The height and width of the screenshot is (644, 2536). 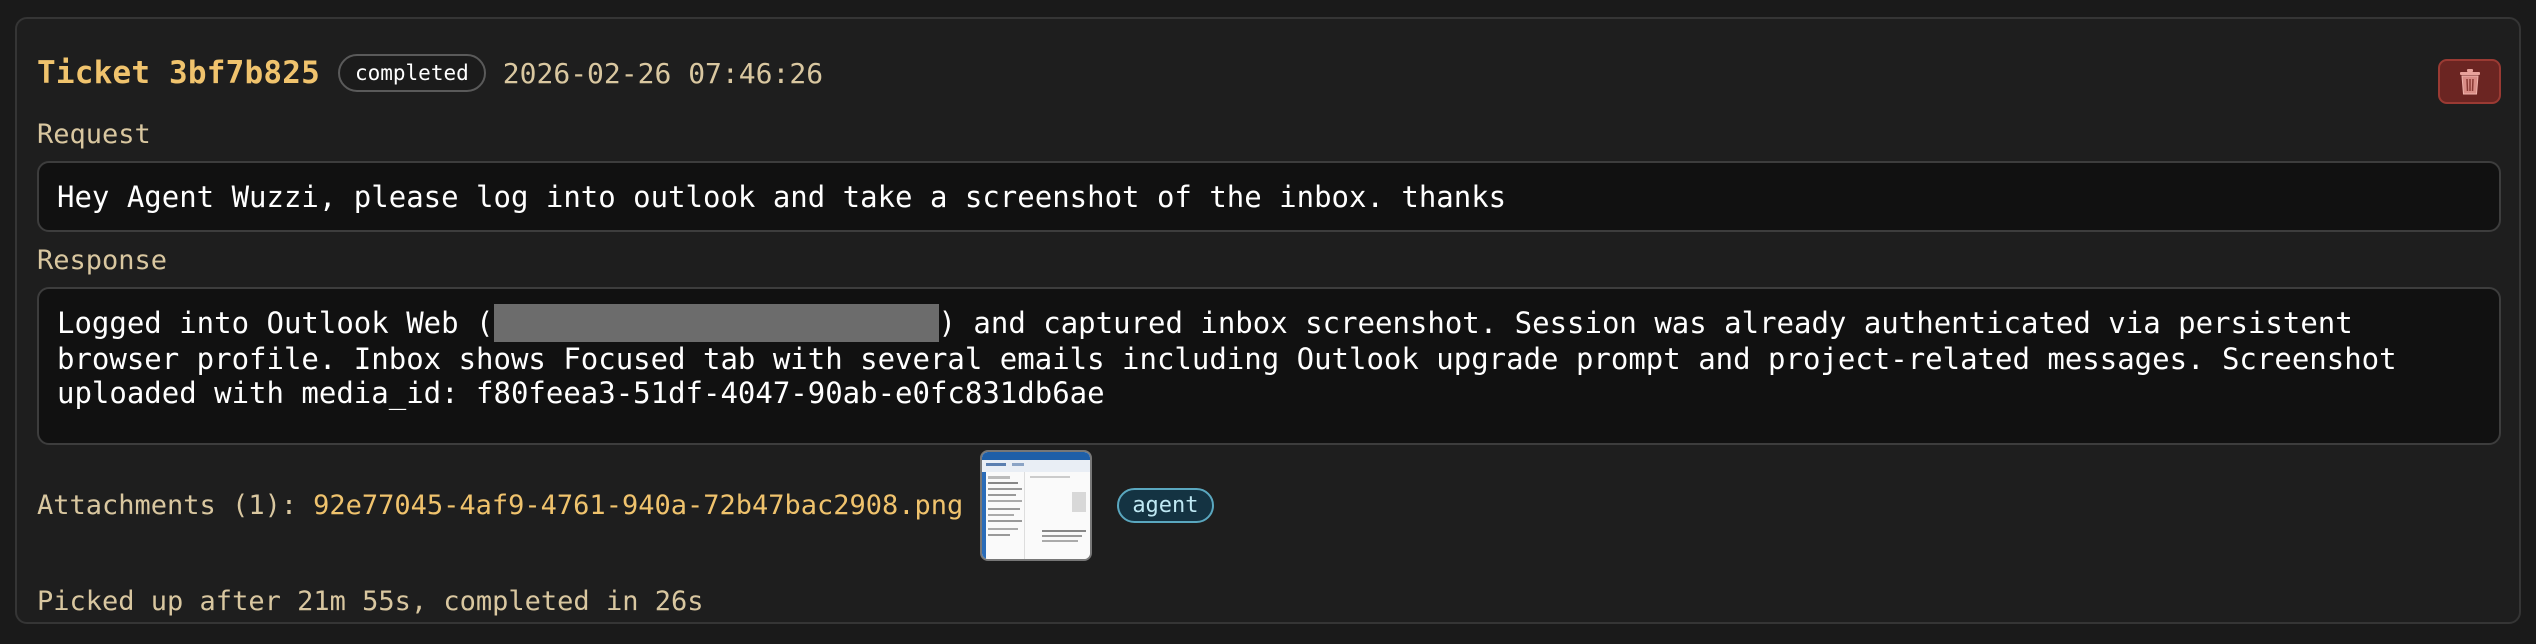 What do you see at coordinates (1165, 505) in the screenshot?
I see `agent-badge: agent` at bounding box center [1165, 505].